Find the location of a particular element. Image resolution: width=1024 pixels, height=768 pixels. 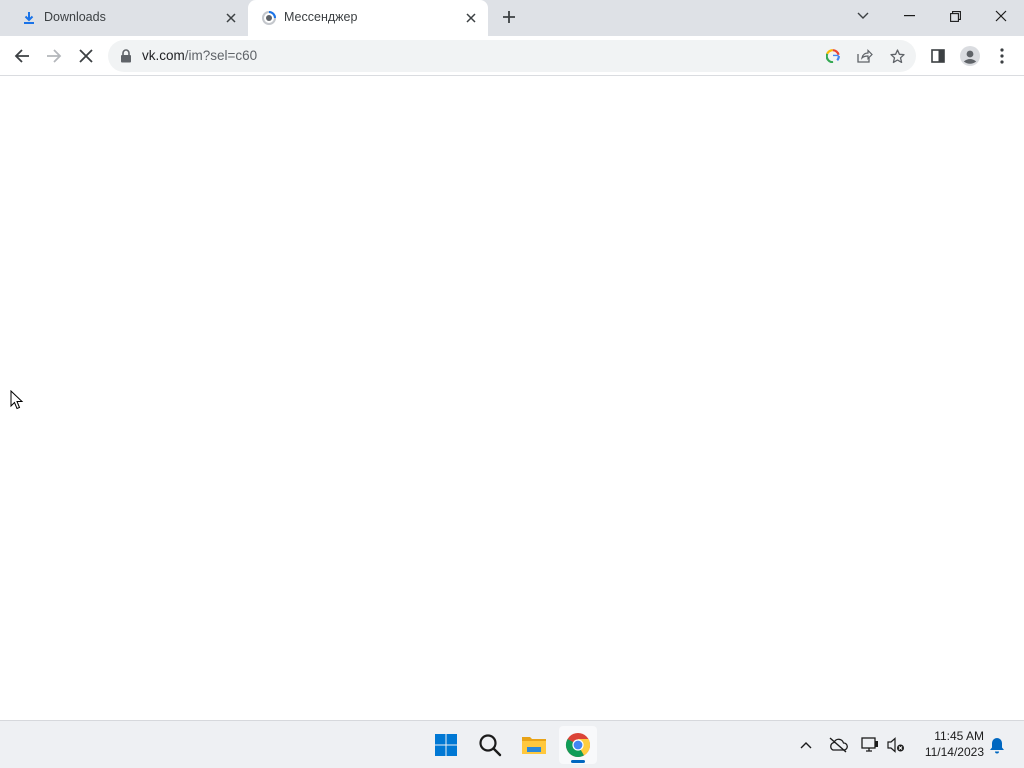

tab-downloads: Downloads is located at coordinates (128, 18).